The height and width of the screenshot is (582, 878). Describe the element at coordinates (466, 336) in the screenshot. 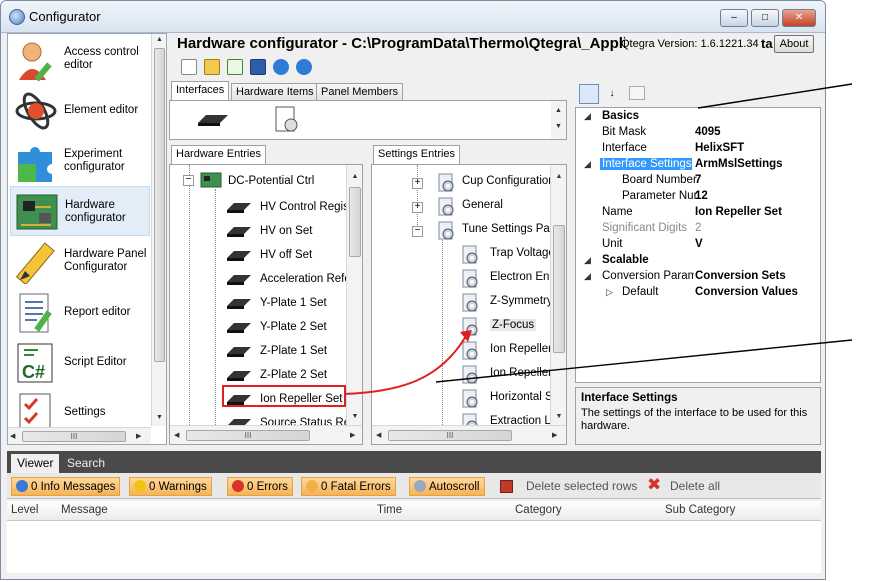

I see `link-arrow-head` at that location.